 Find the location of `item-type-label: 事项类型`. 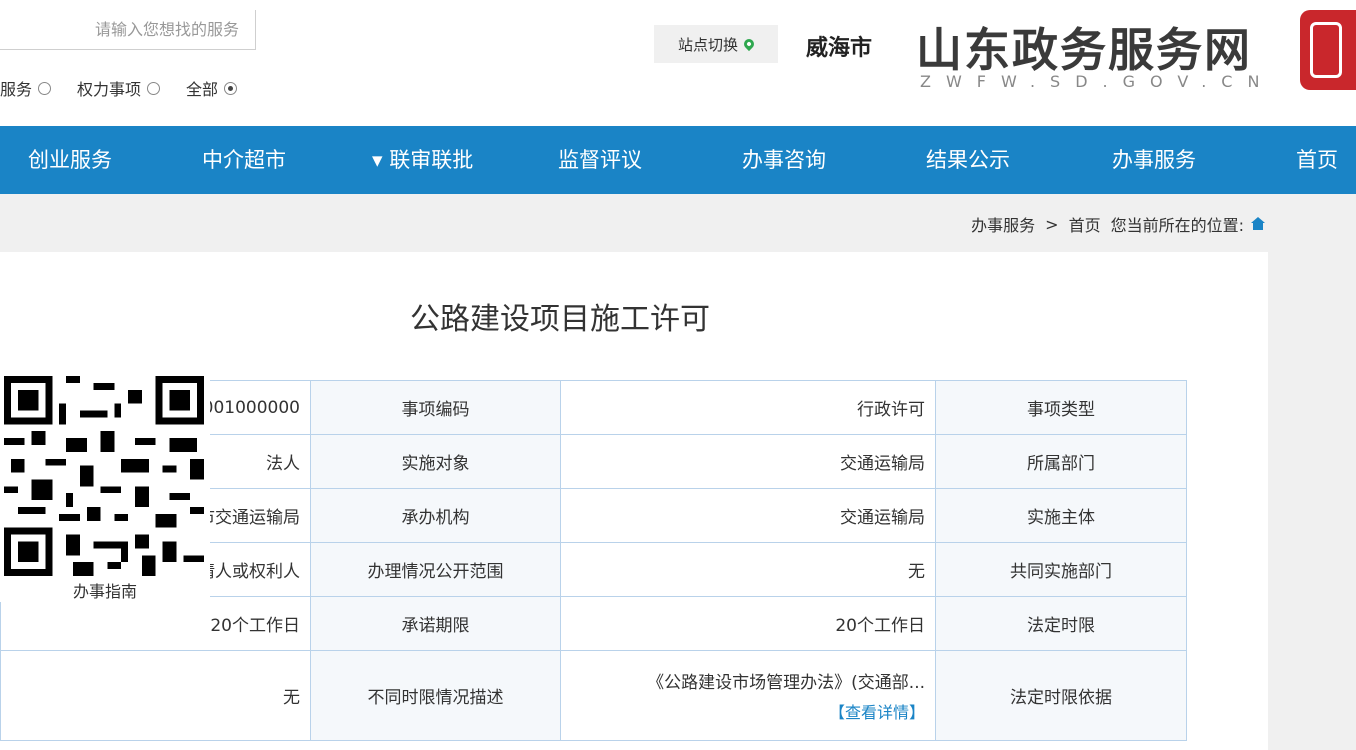

item-type-label: 事项类型 is located at coordinates (1061, 407).